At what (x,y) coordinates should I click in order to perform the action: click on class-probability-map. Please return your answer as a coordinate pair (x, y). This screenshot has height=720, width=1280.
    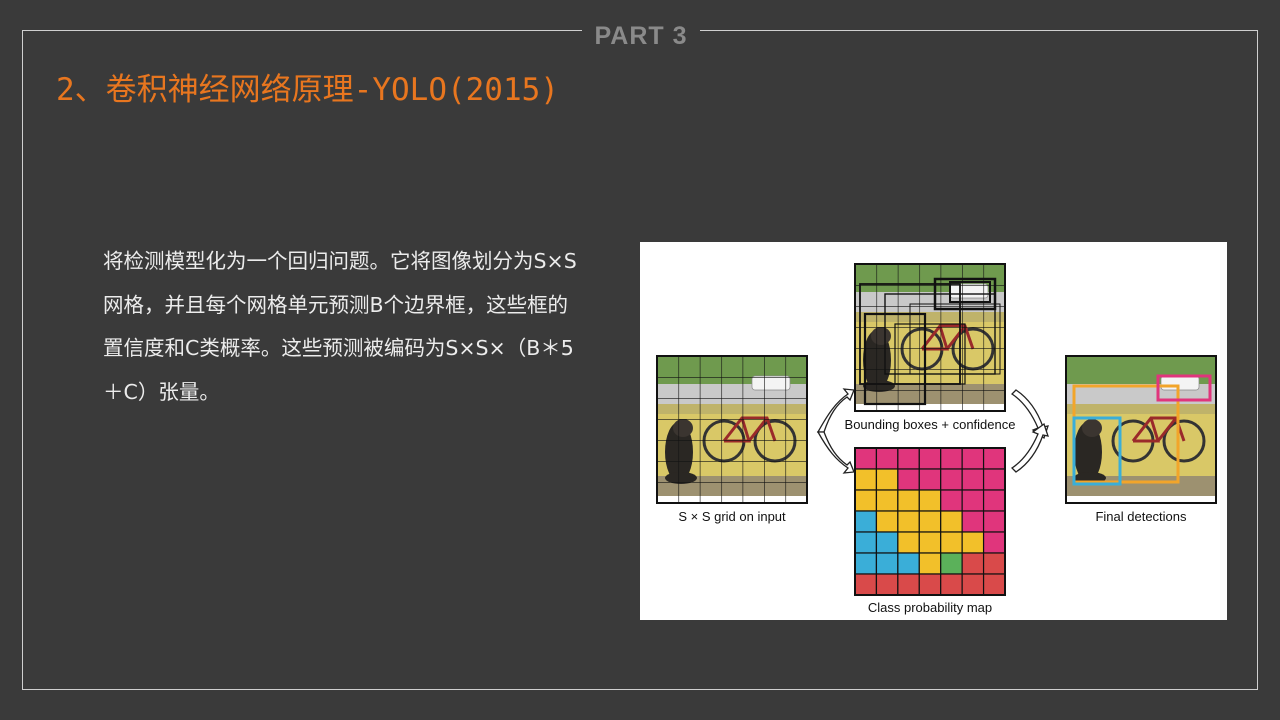
    Looking at the image, I should click on (930, 521).